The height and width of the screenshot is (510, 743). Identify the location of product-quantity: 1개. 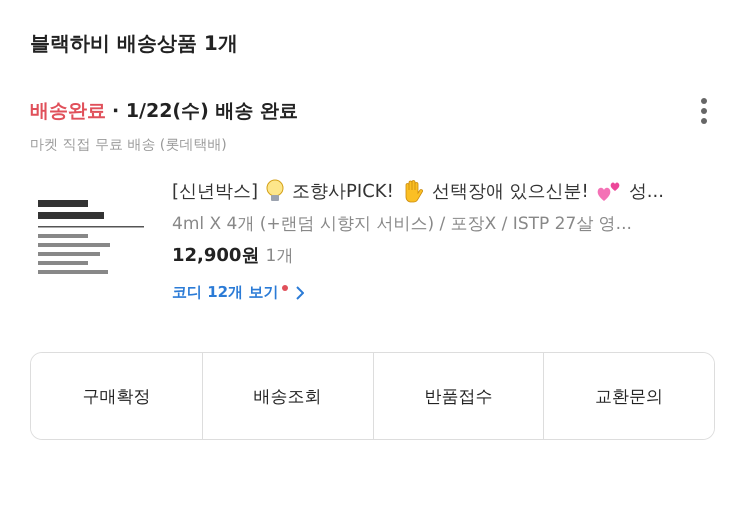
(279, 256).